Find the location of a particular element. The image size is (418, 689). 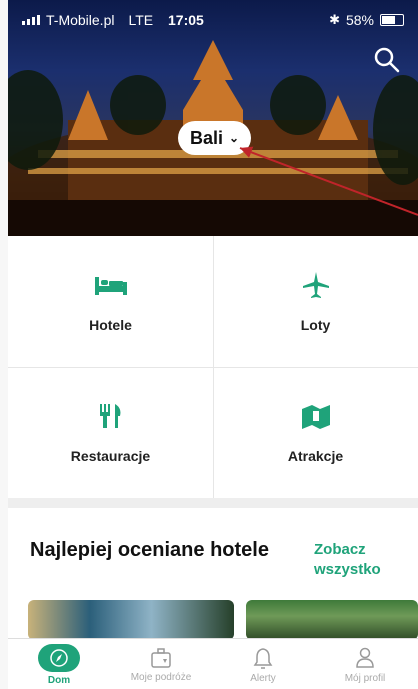

nav-tab-trips: Moje podróże is located at coordinates (161, 664).